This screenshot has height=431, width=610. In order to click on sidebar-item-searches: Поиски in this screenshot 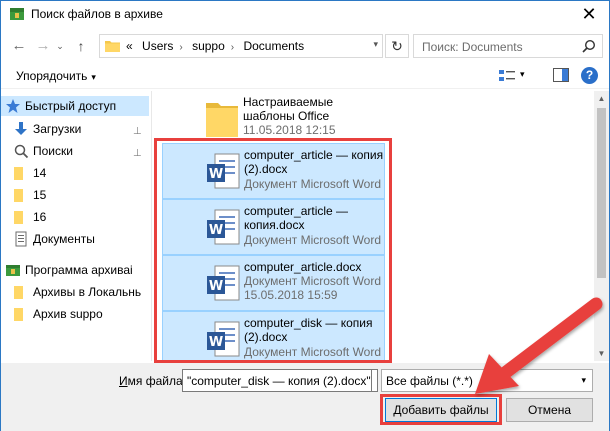, I will do `click(81, 151)`.